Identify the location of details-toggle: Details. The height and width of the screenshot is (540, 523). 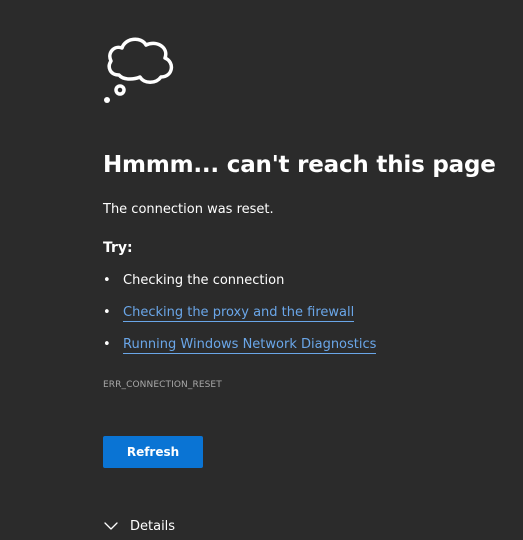
(139, 526).